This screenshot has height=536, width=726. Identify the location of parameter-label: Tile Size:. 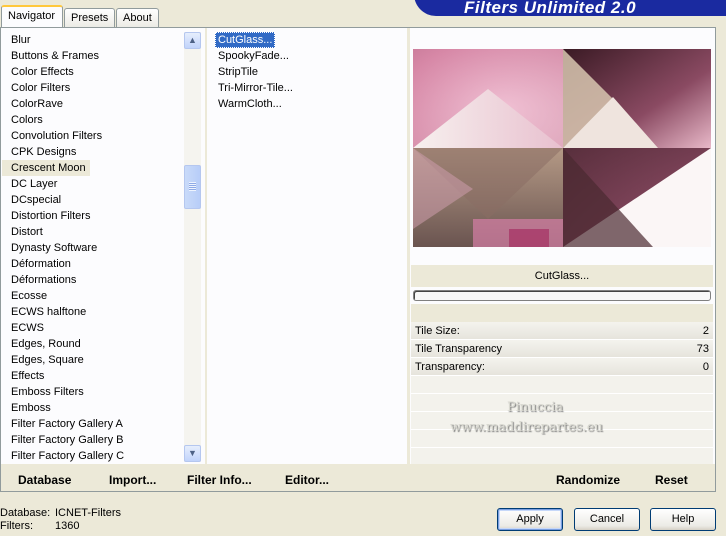
(437, 331).